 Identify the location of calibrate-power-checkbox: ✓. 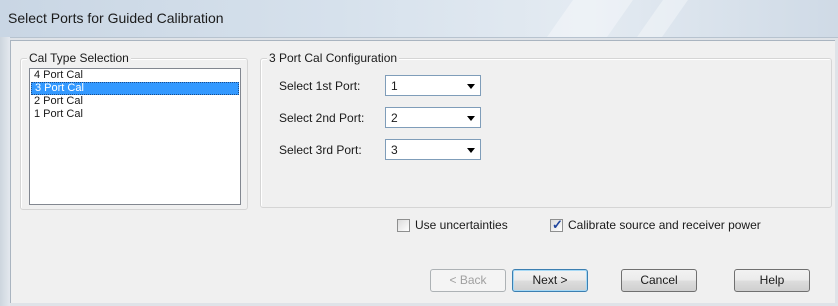
(556, 224).